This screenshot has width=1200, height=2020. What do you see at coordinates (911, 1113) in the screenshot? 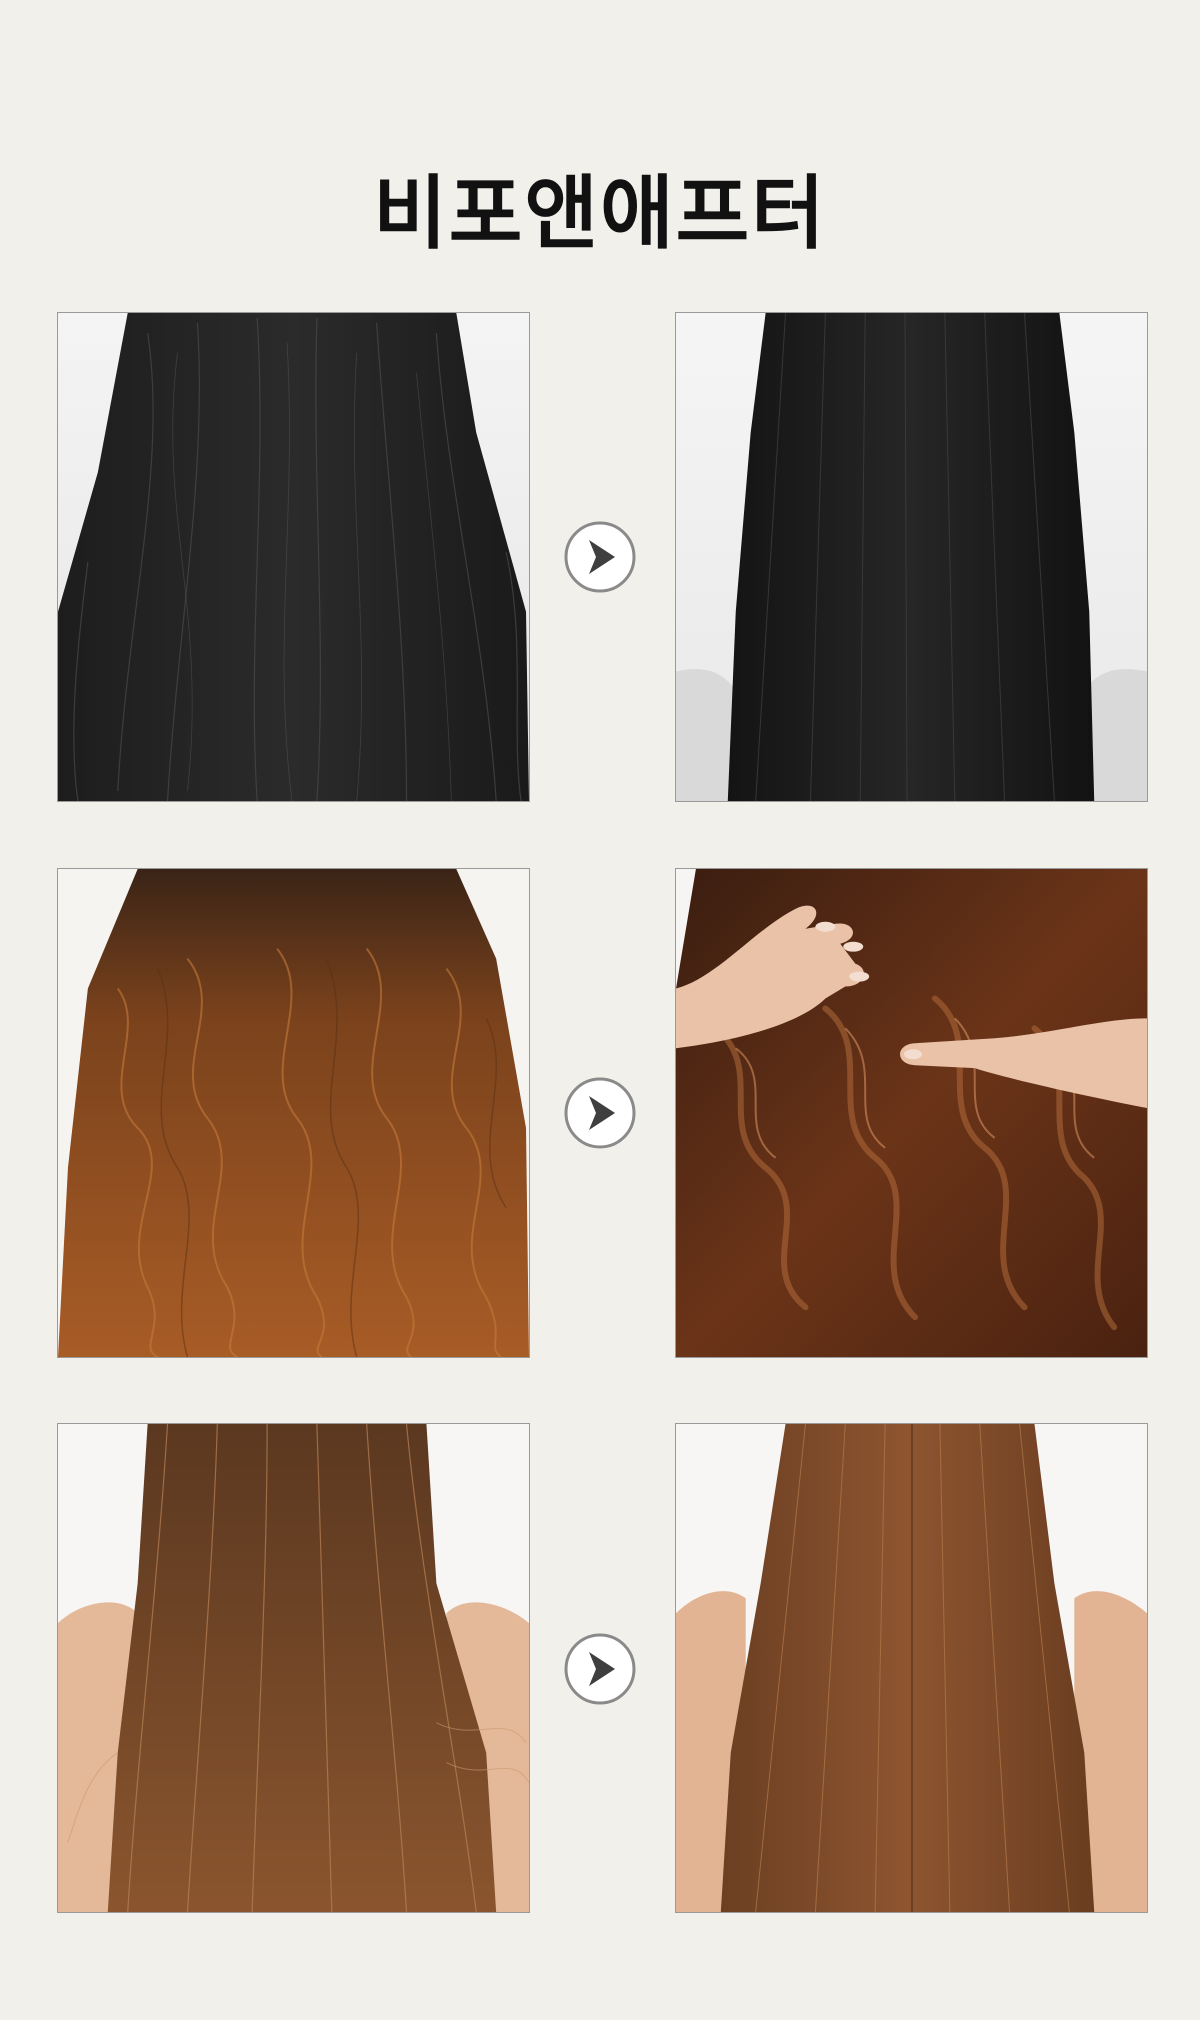
I see `after-photo-brown-waves` at bounding box center [911, 1113].